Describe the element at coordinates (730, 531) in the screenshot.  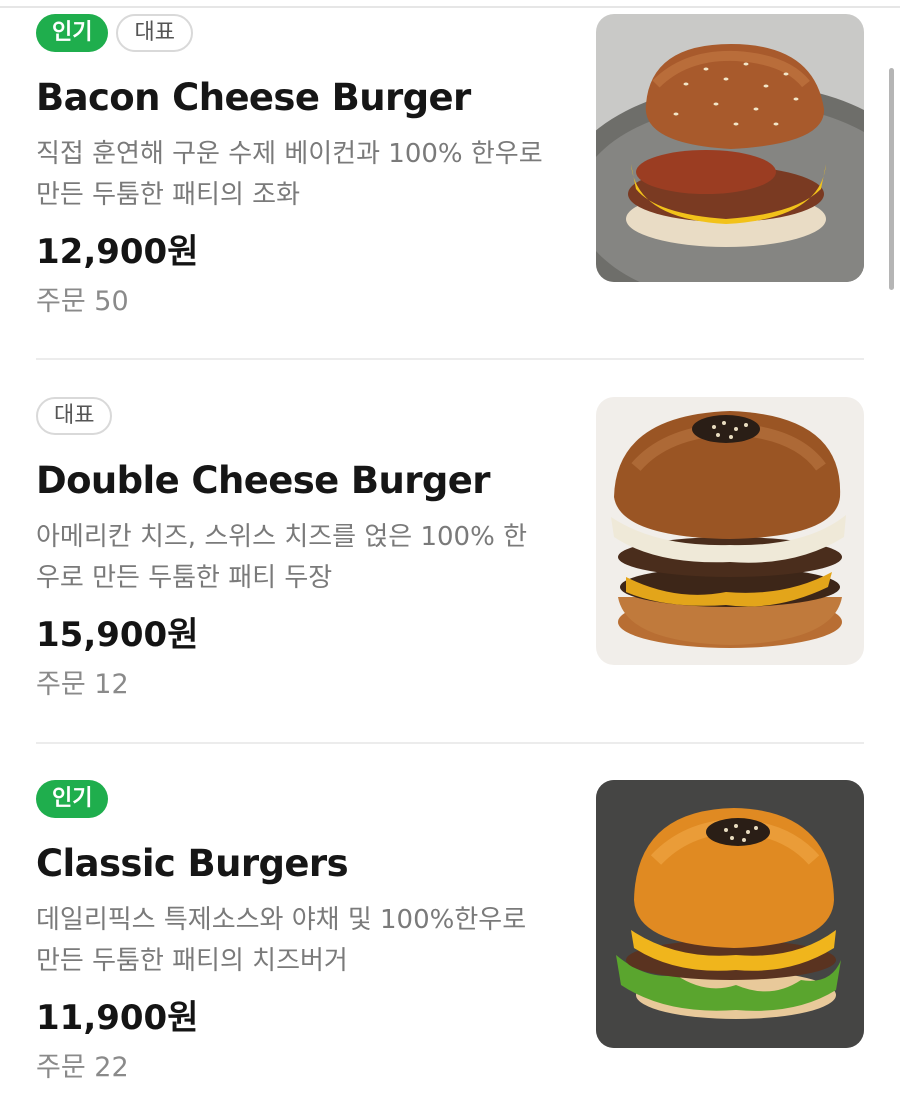
I see `double-burger-photo` at that location.